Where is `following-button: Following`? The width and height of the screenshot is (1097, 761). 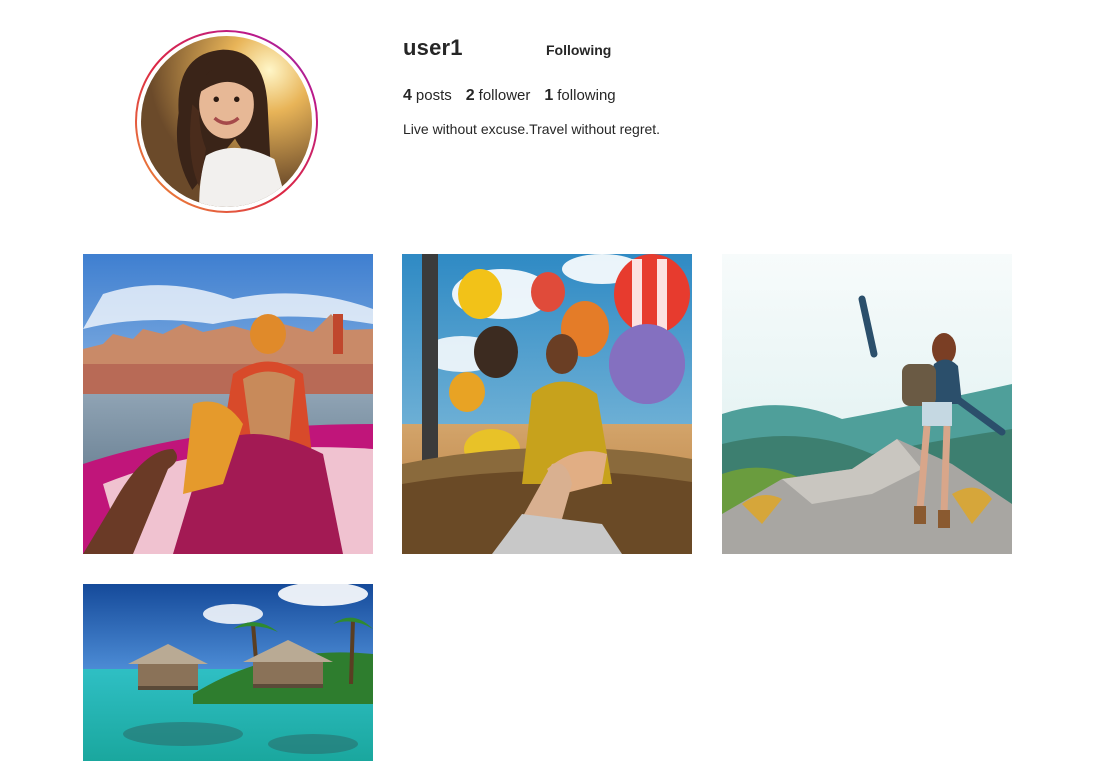 following-button: Following is located at coordinates (578, 50).